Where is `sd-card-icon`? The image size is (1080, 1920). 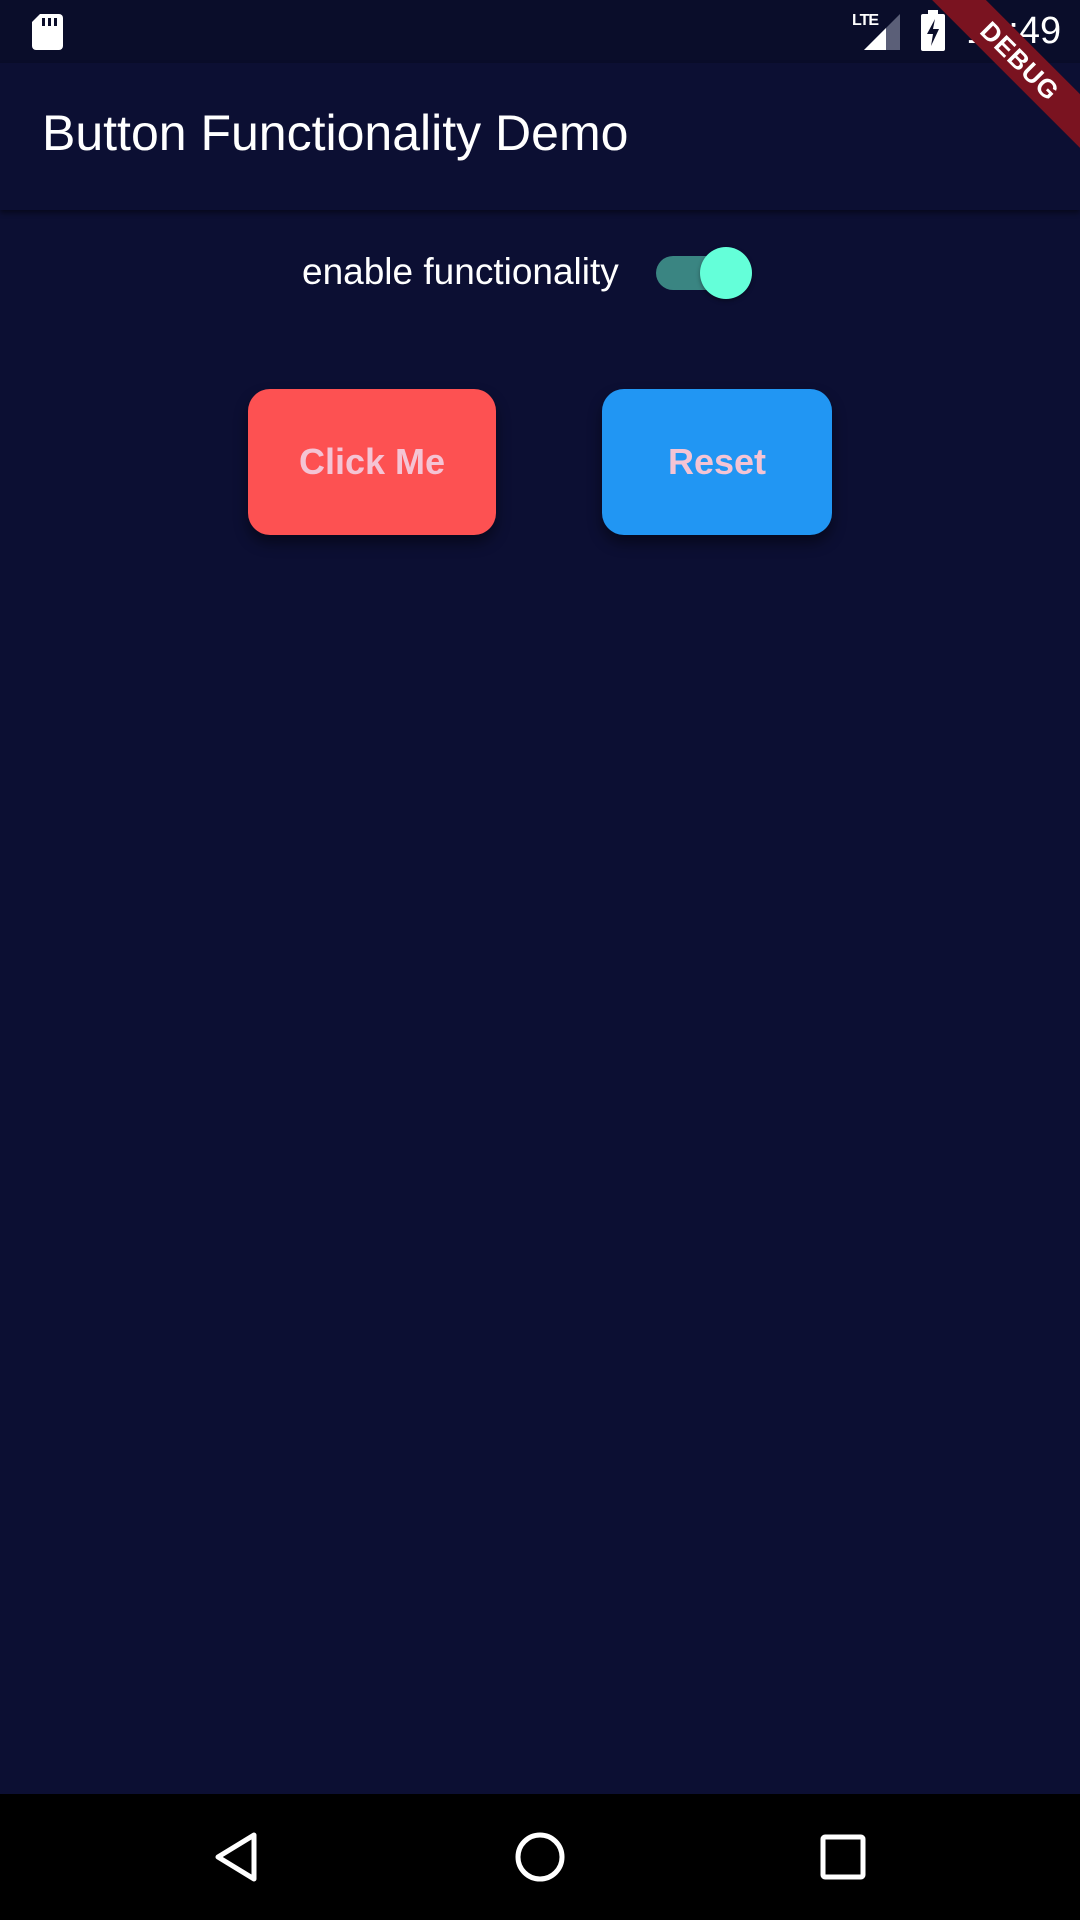 sd-card-icon is located at coordinates (47, 32).